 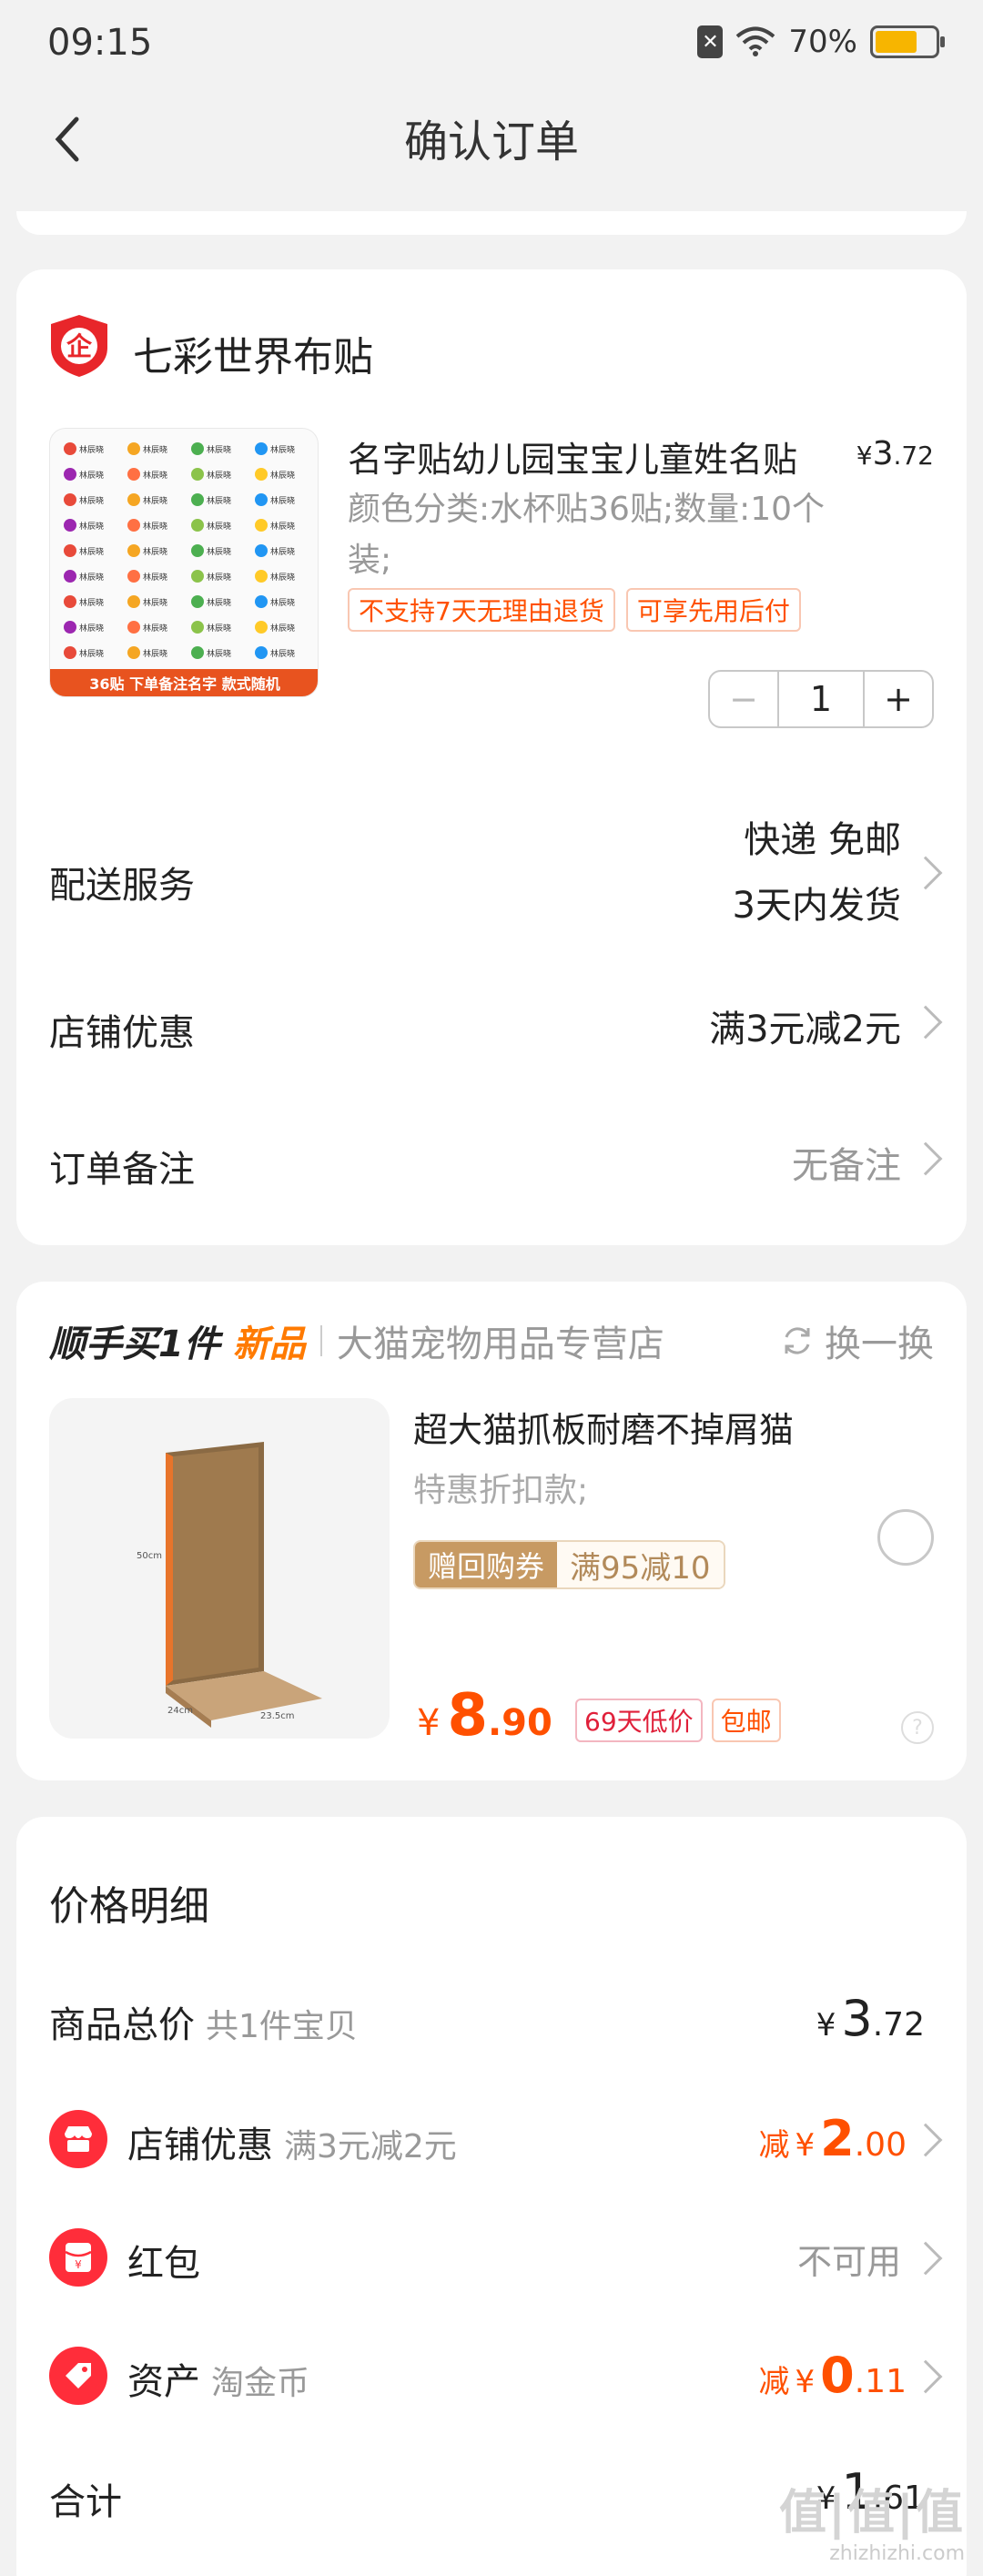 What do you see at coordinates (184, 684) in the screenshot?
I see `image-caption: 36贴 下单备注名字 款式随机` at bounding box center [184, 684].